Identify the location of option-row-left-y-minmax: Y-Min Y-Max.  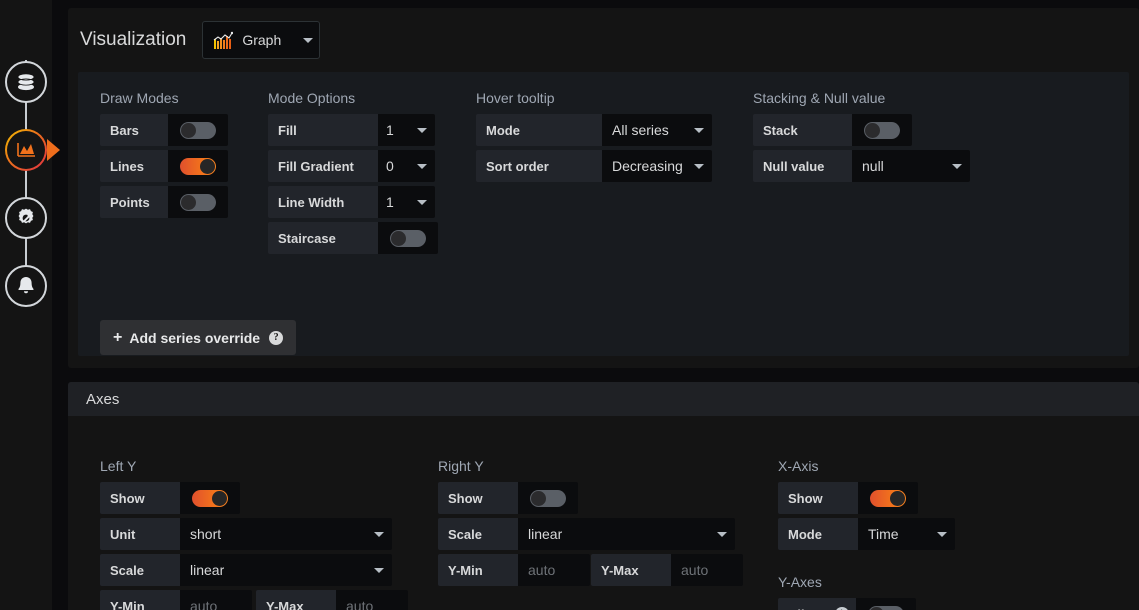
(260, 600).